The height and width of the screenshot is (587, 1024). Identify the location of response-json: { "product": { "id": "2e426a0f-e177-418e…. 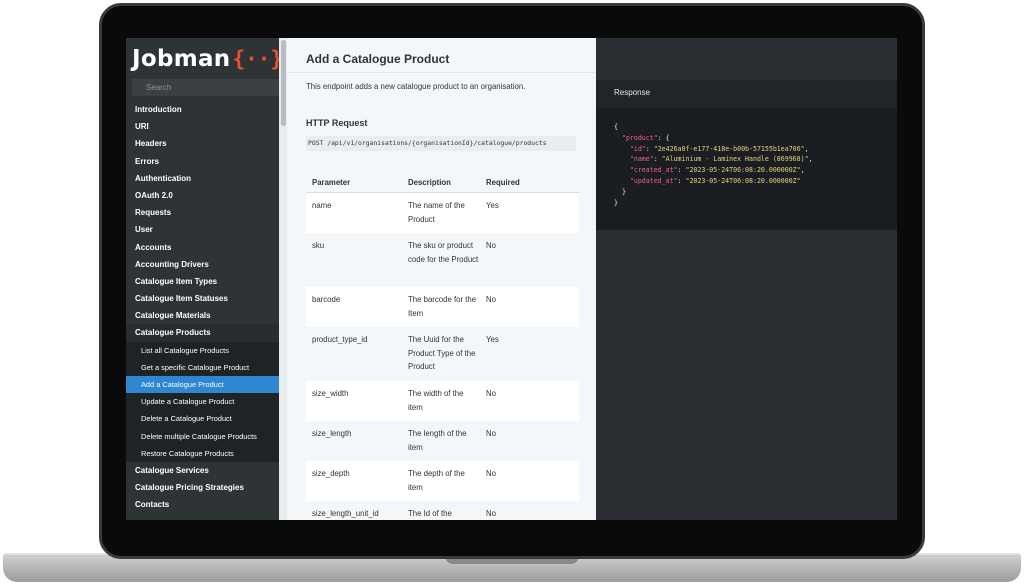
(713, 165).